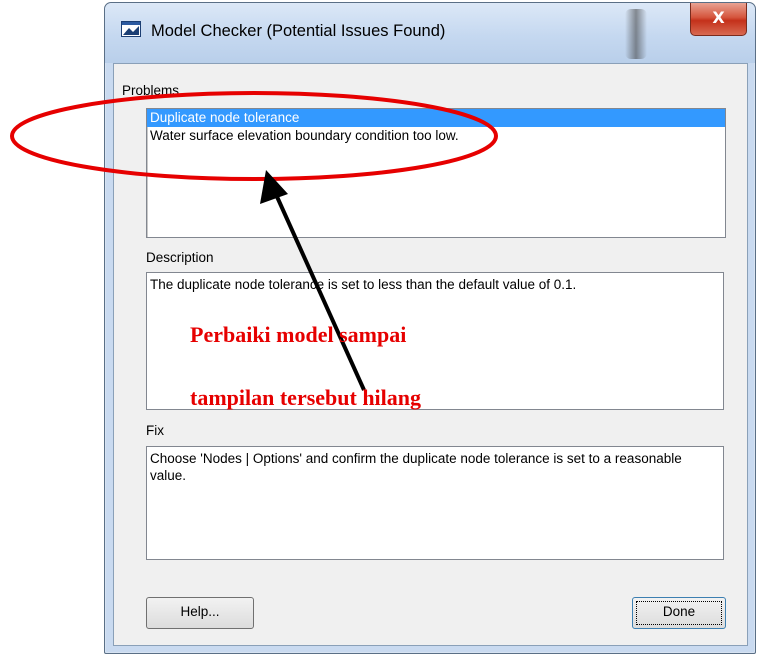 The width and height of the screenshot is (758, 656). I want to click on fix-label: Fix, so click(155, 430).